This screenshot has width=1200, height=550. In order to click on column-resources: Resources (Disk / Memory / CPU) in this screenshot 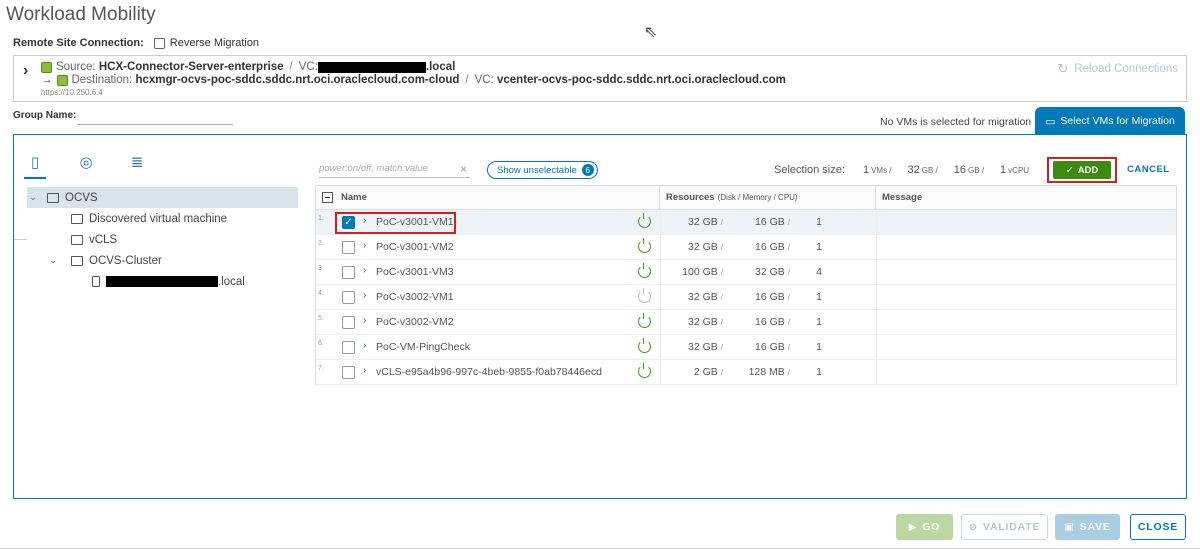, I will do `click(768, 197)`.